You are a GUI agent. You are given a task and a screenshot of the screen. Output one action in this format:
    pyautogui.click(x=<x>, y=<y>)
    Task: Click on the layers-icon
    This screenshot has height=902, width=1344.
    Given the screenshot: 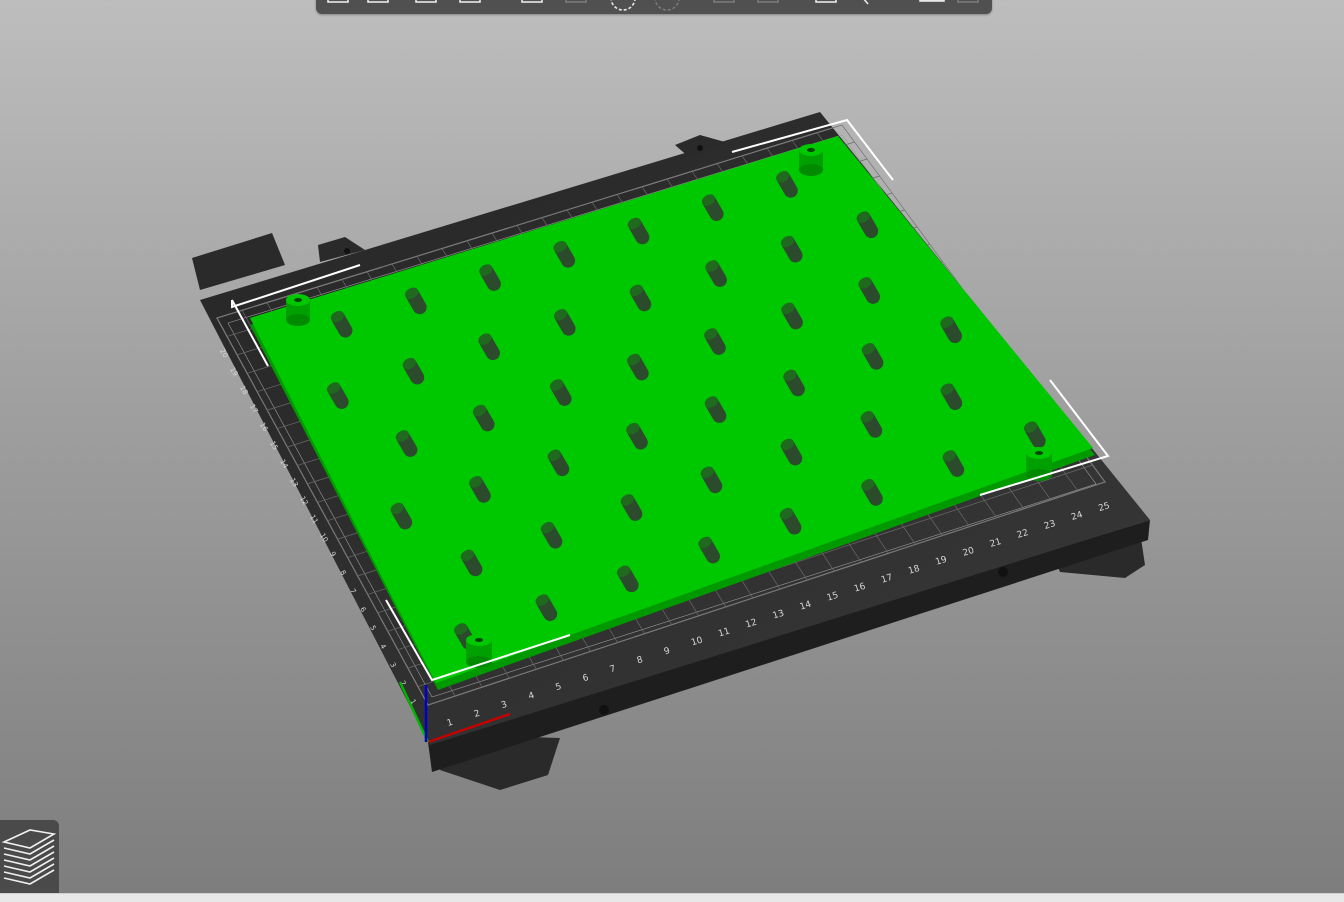 What is the action you would take?
    pyautogui.click(x=29, y=857)
    